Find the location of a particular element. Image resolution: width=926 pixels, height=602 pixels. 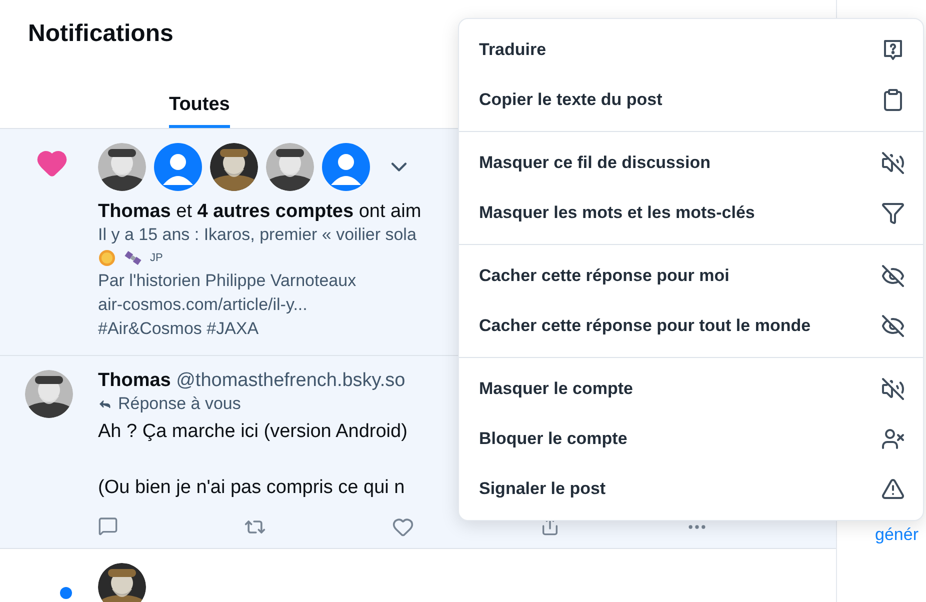

reply-label: Réponse à vous is located at coordinates (169, 404).